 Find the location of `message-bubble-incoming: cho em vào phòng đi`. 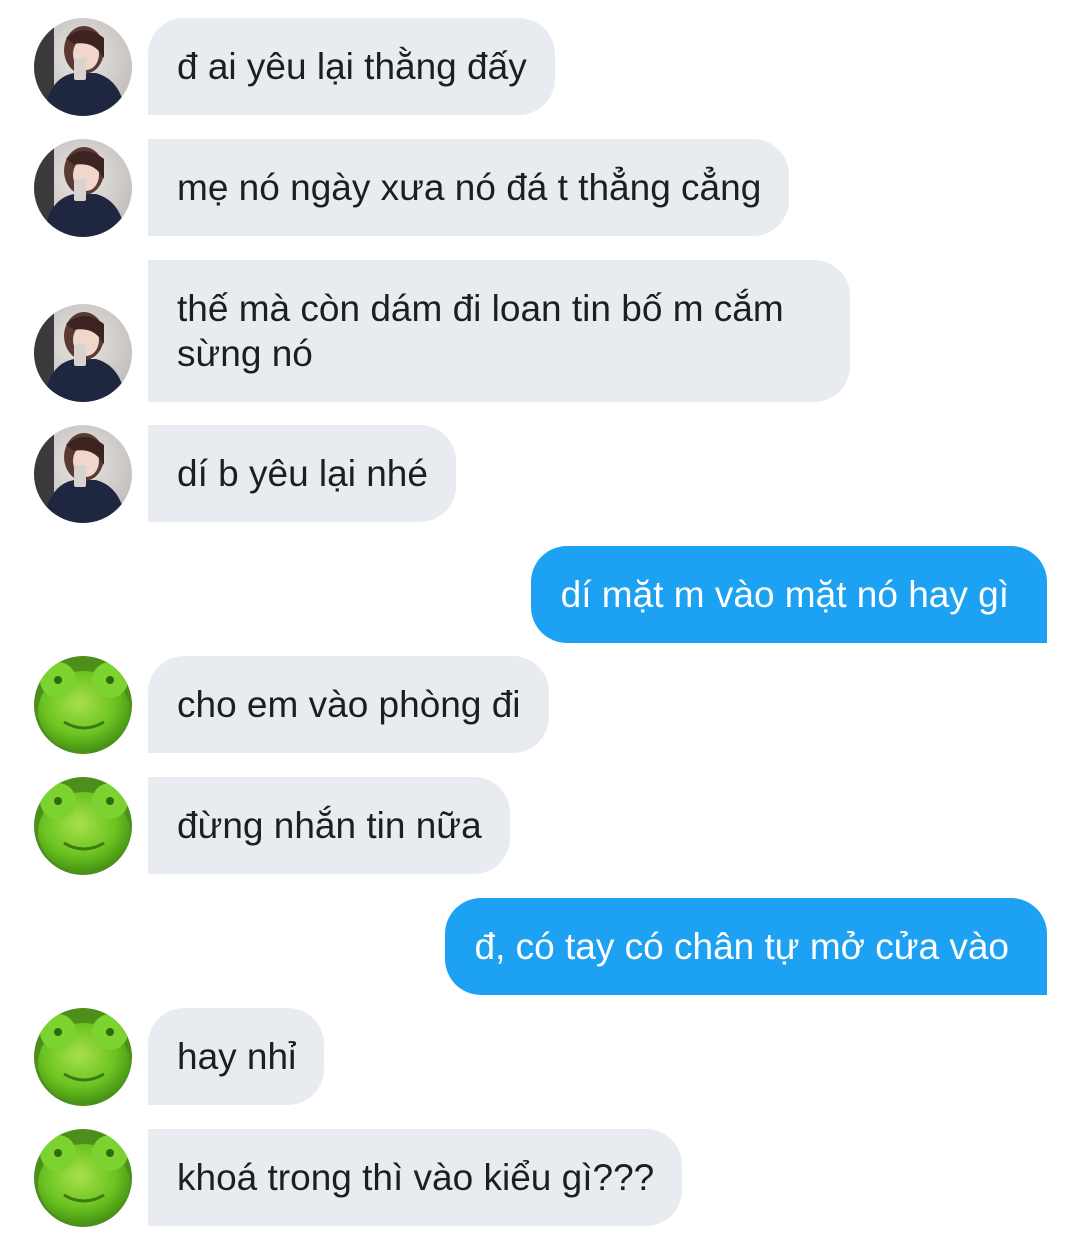

message-bubble-incoming: cho em vào phòng đi is located at coordinates (348, 704).